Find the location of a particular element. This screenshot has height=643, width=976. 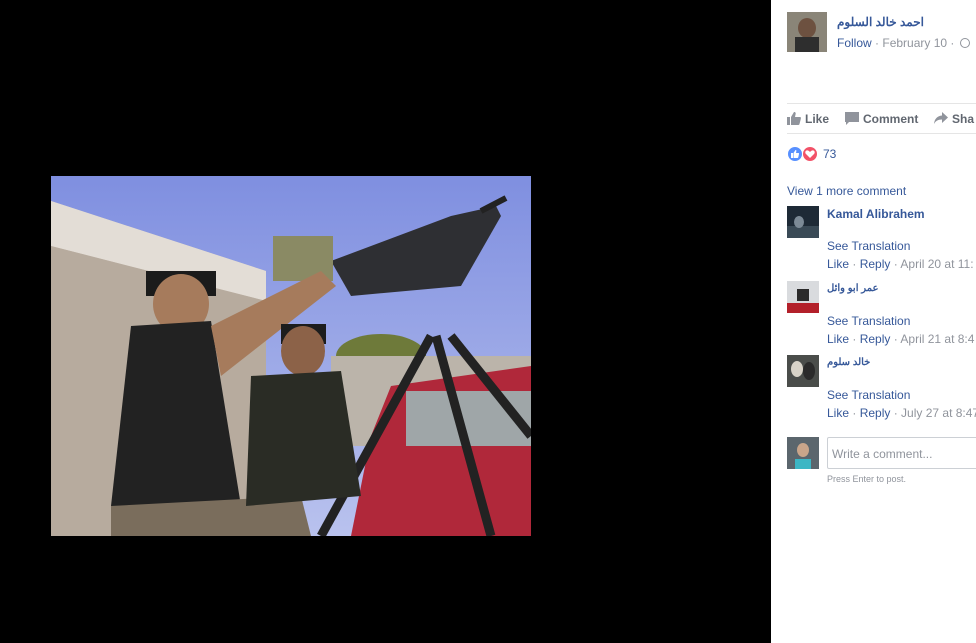

view-more-comments-link: View 1 more comment is located at coordinates (846, 191).